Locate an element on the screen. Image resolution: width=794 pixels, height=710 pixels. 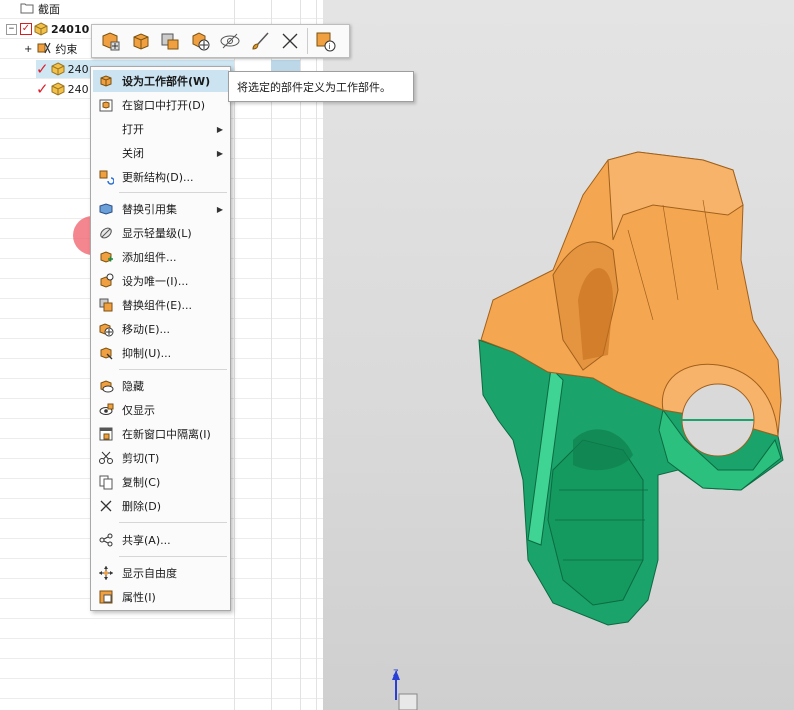
context-mini-toolbar: i is located at coordinates (220, 41).